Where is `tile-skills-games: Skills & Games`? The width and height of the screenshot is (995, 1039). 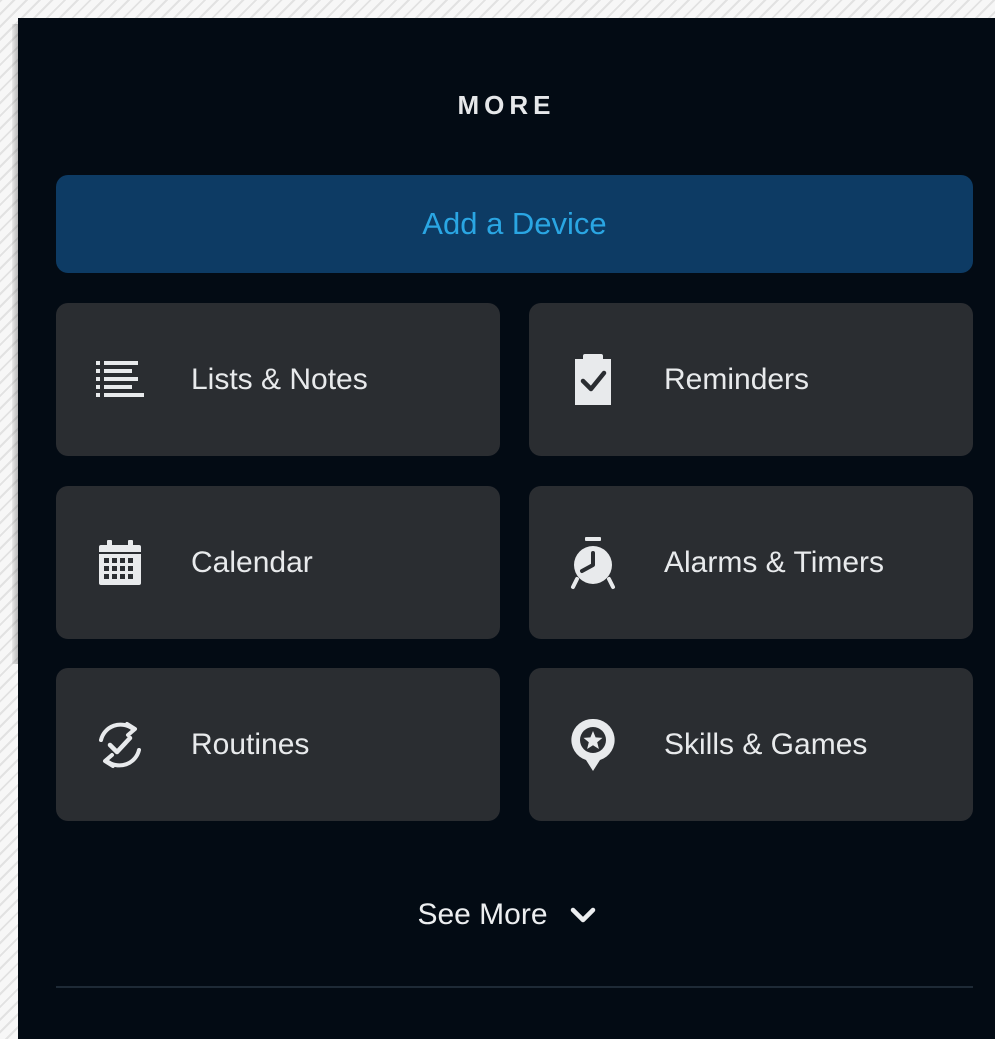 tile-skills-games: Skills & Games is located at coordinates (751, 744).